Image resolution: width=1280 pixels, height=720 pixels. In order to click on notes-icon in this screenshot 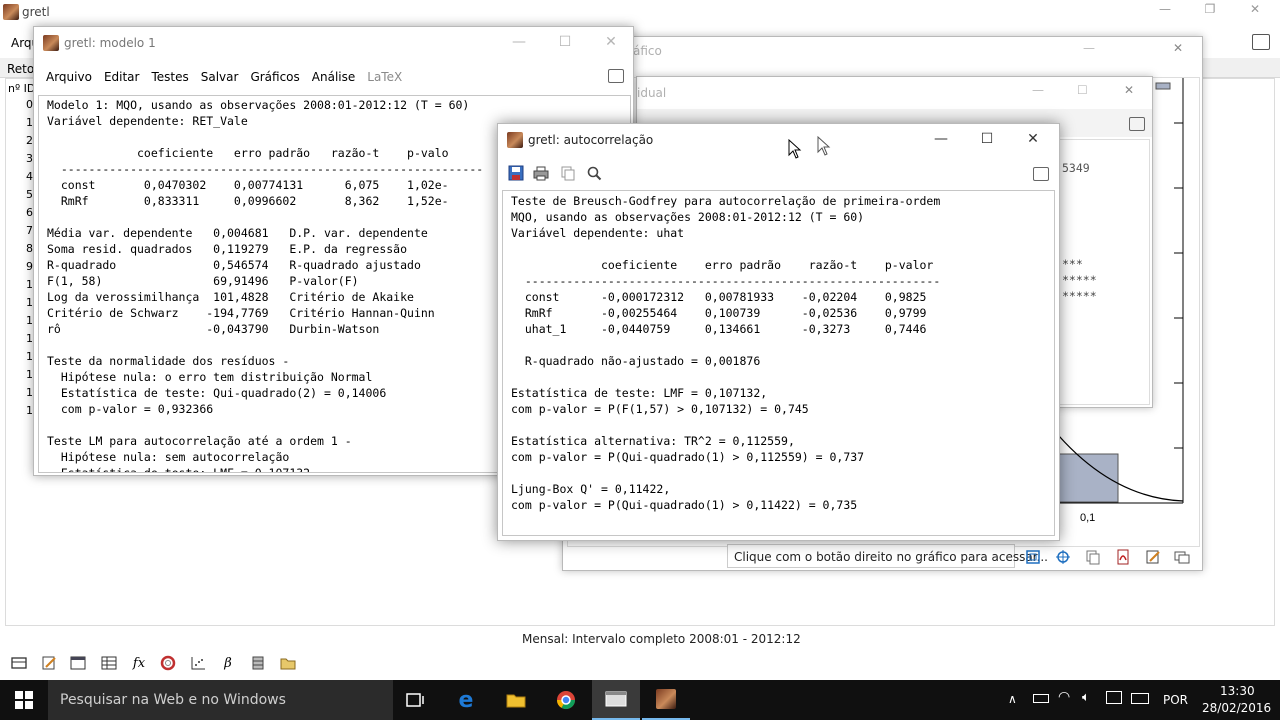, I will do `click(49, 663)`.